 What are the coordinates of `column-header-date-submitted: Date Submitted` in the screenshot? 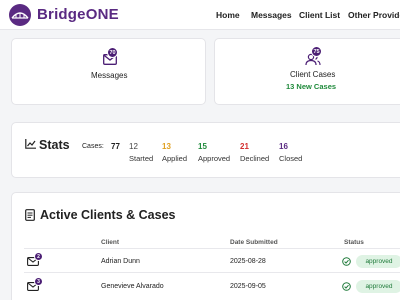 It's located at (254, 242).